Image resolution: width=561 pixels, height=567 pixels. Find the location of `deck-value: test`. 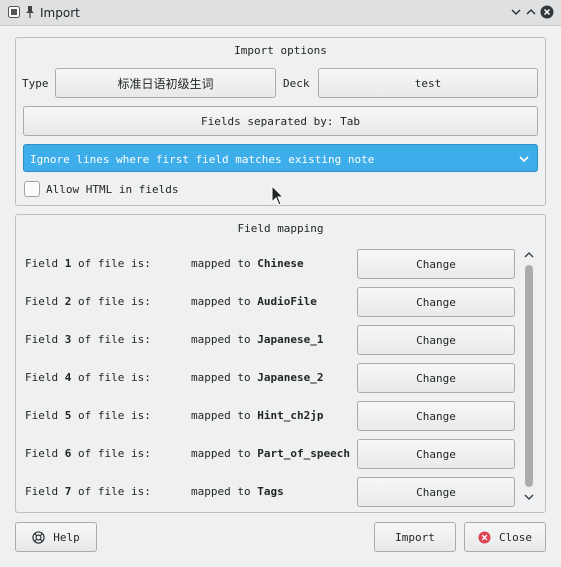

deck-value: test is located at coordinates (428, 83).